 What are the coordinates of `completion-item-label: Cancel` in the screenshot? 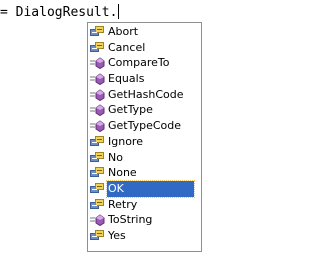 It's located at (127, 47).